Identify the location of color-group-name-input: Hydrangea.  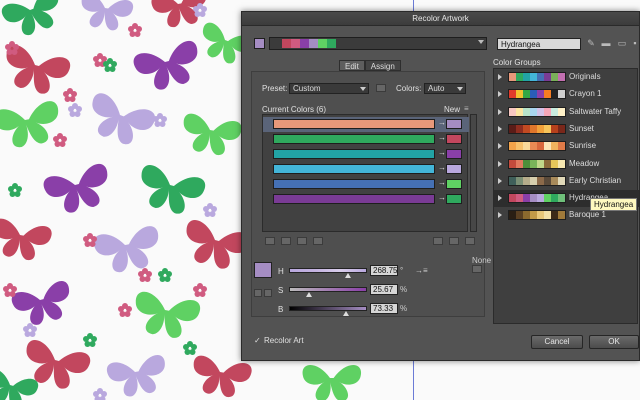
(539, 44).